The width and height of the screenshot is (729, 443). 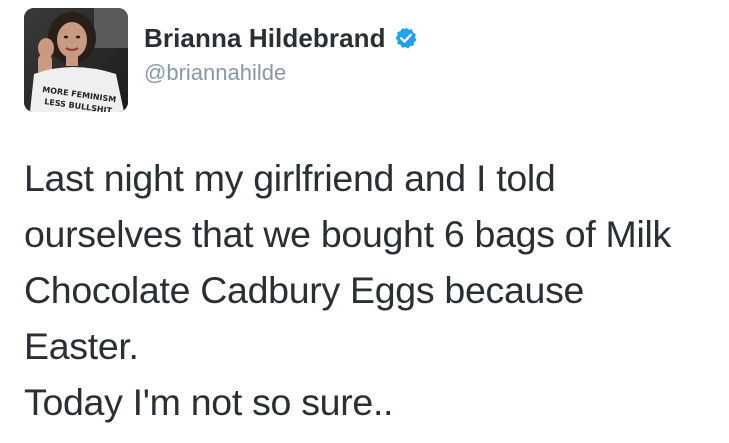 I want to click on profile-photo-icon: MORE FEMINISM LESS BULLSHIT, so click(x=76, y=60).